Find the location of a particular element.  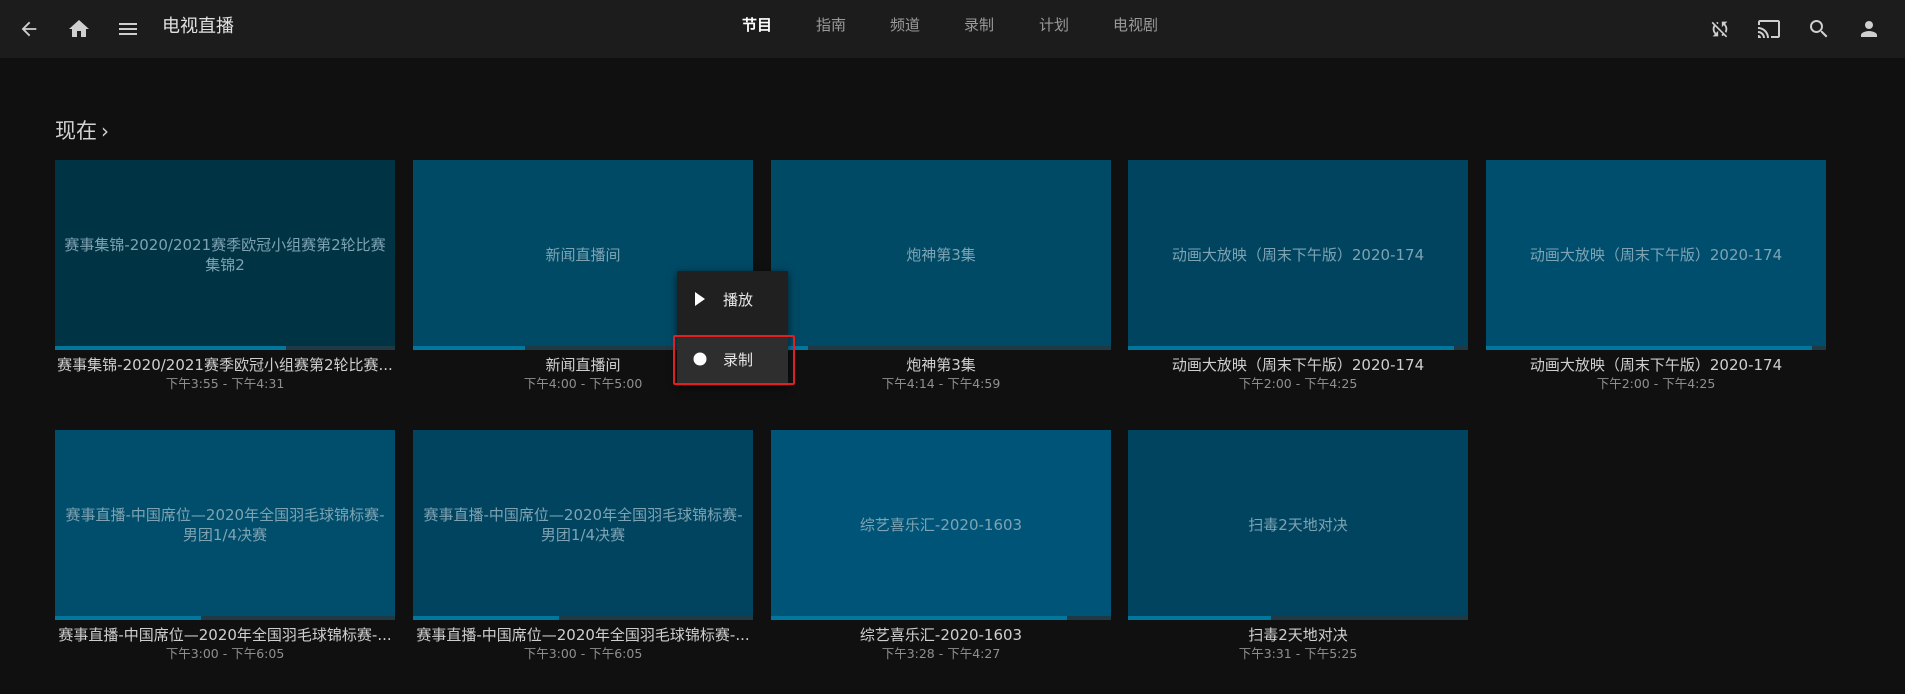

tab-channels: 频道 is located at coordinates (905, 24).